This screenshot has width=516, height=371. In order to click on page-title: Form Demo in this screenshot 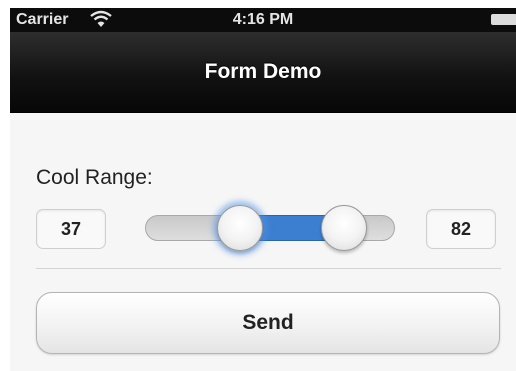, I will do `click(263, 71)`.